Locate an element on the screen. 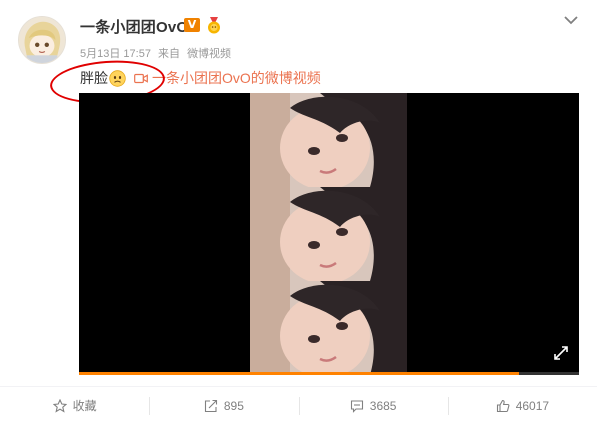  post-body: 胖脸 is located at coordinates (94, 78).